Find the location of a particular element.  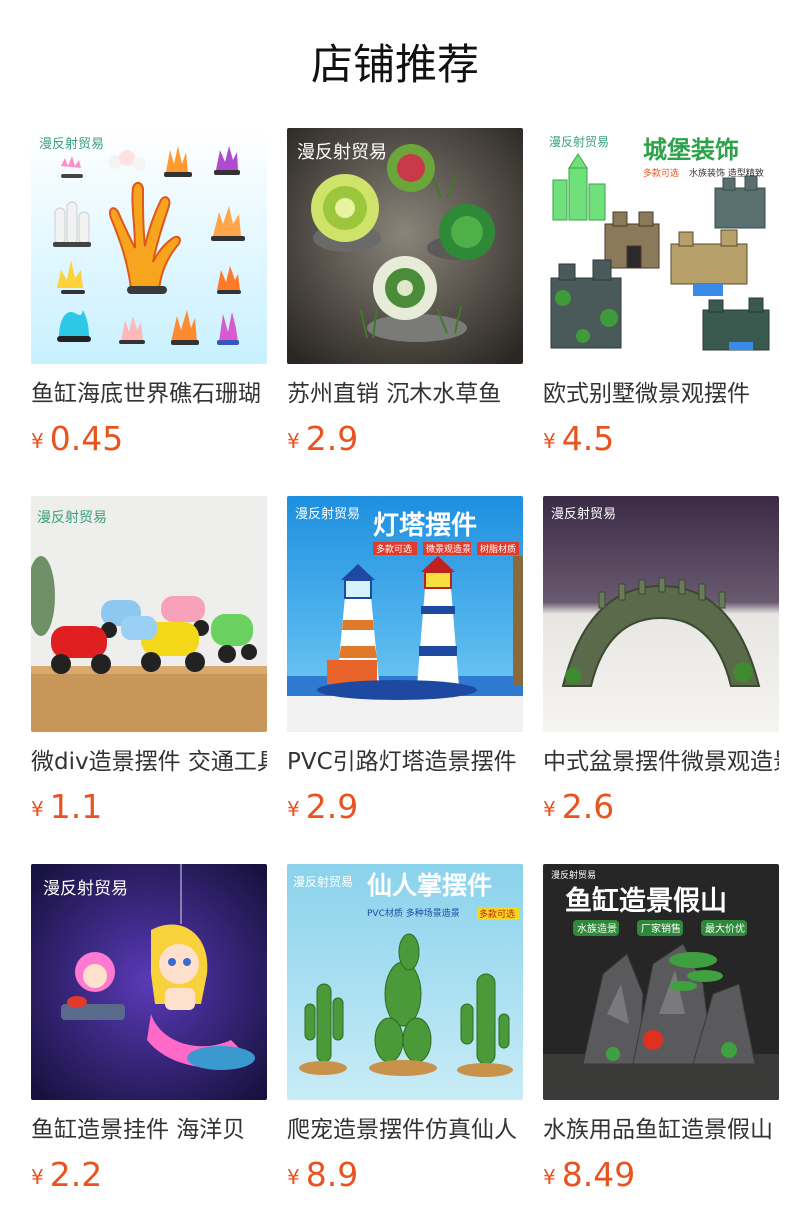

product-name: 欧式别墅微景观摆件 is located at coordinates (661, 394).